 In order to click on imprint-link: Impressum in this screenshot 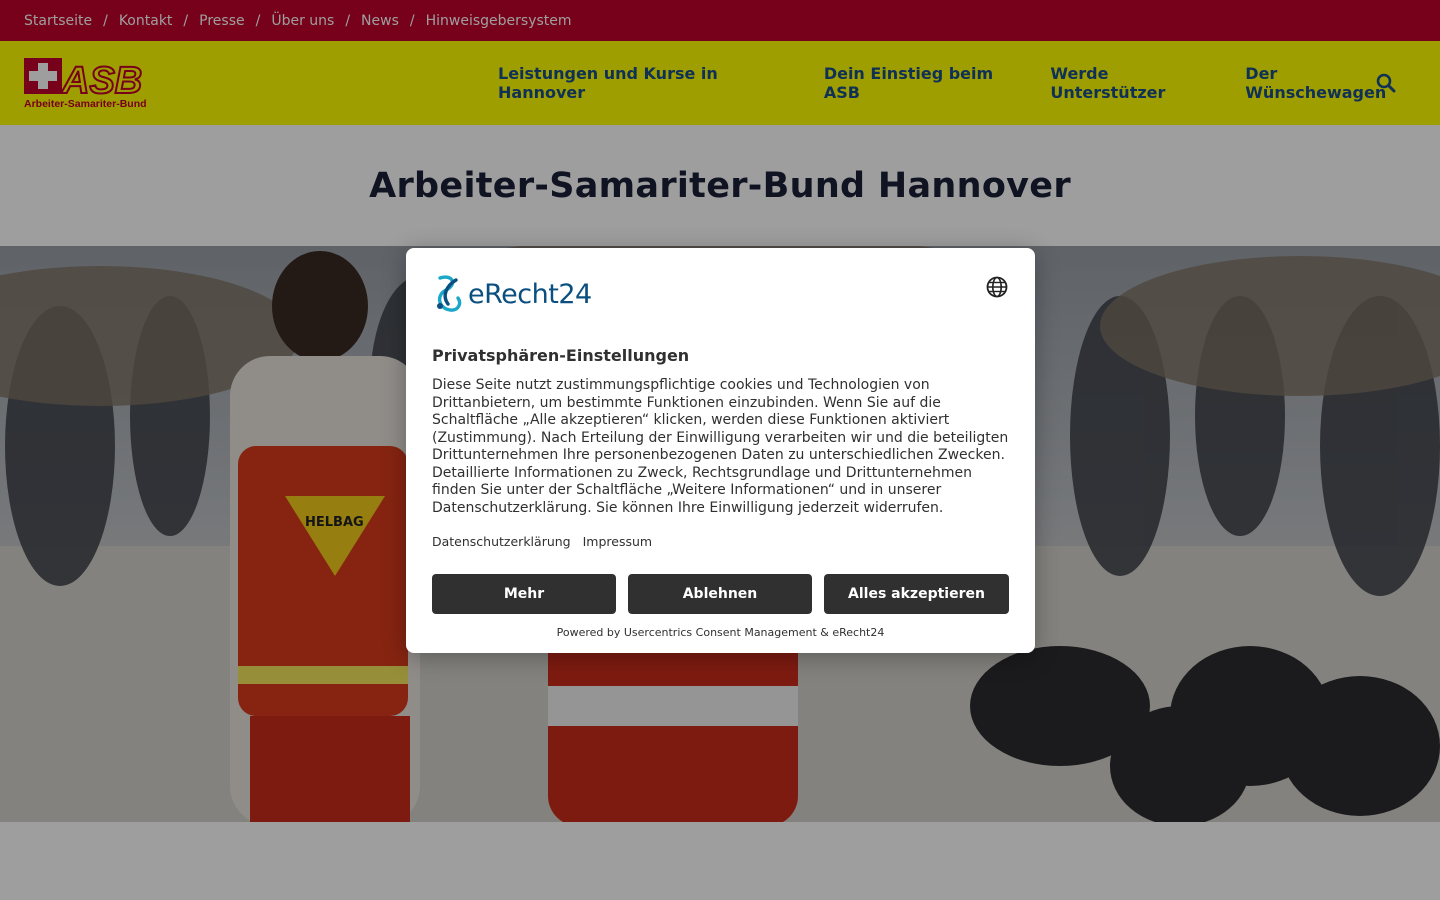, I will do `click(617, 541)`.